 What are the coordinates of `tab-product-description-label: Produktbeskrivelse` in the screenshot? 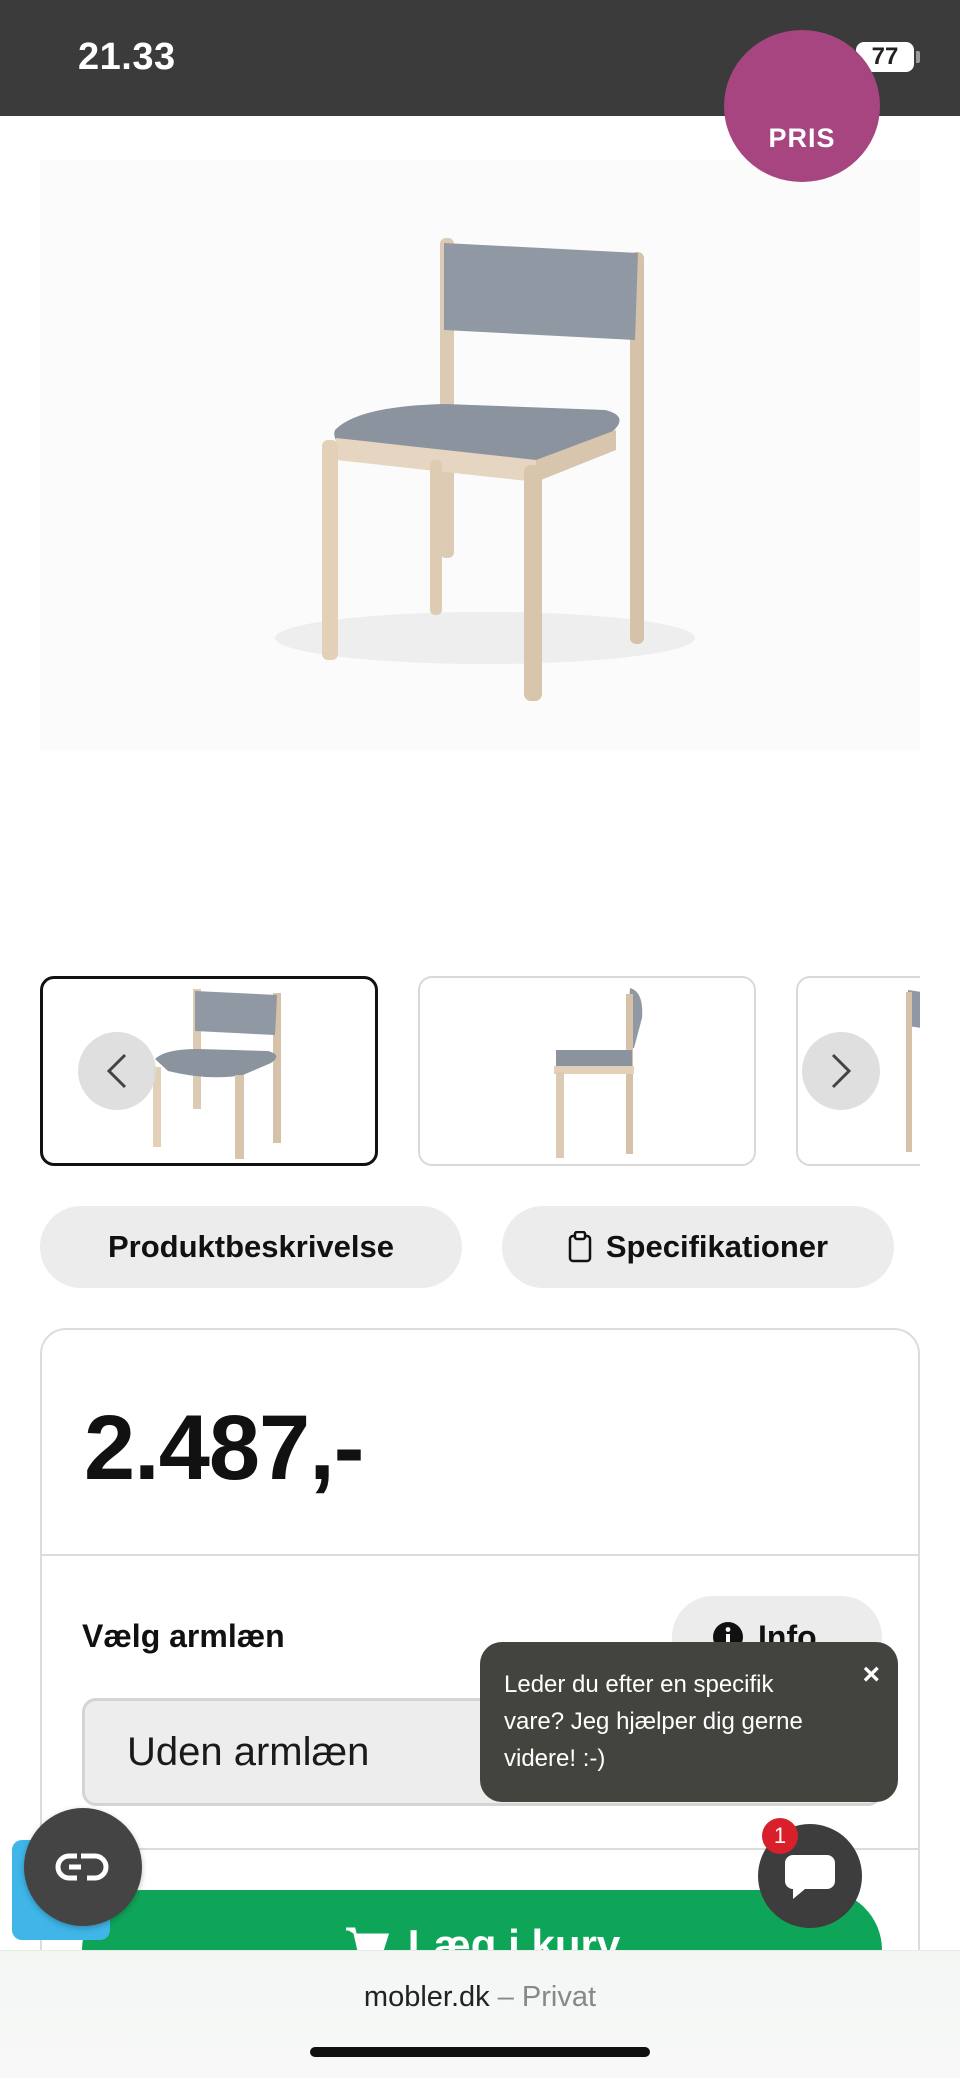 It's located at (251, 1246).